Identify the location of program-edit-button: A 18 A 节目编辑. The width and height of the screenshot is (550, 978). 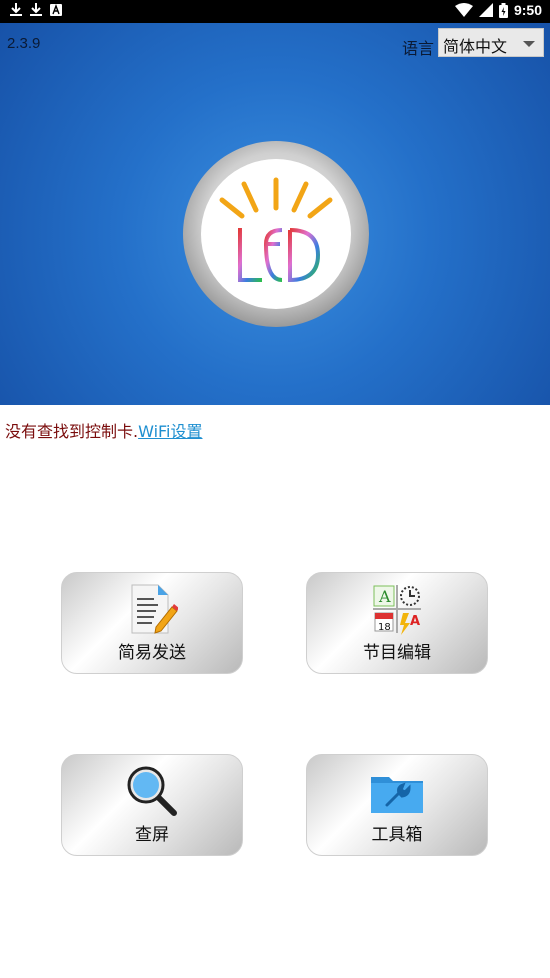
(397, 623).